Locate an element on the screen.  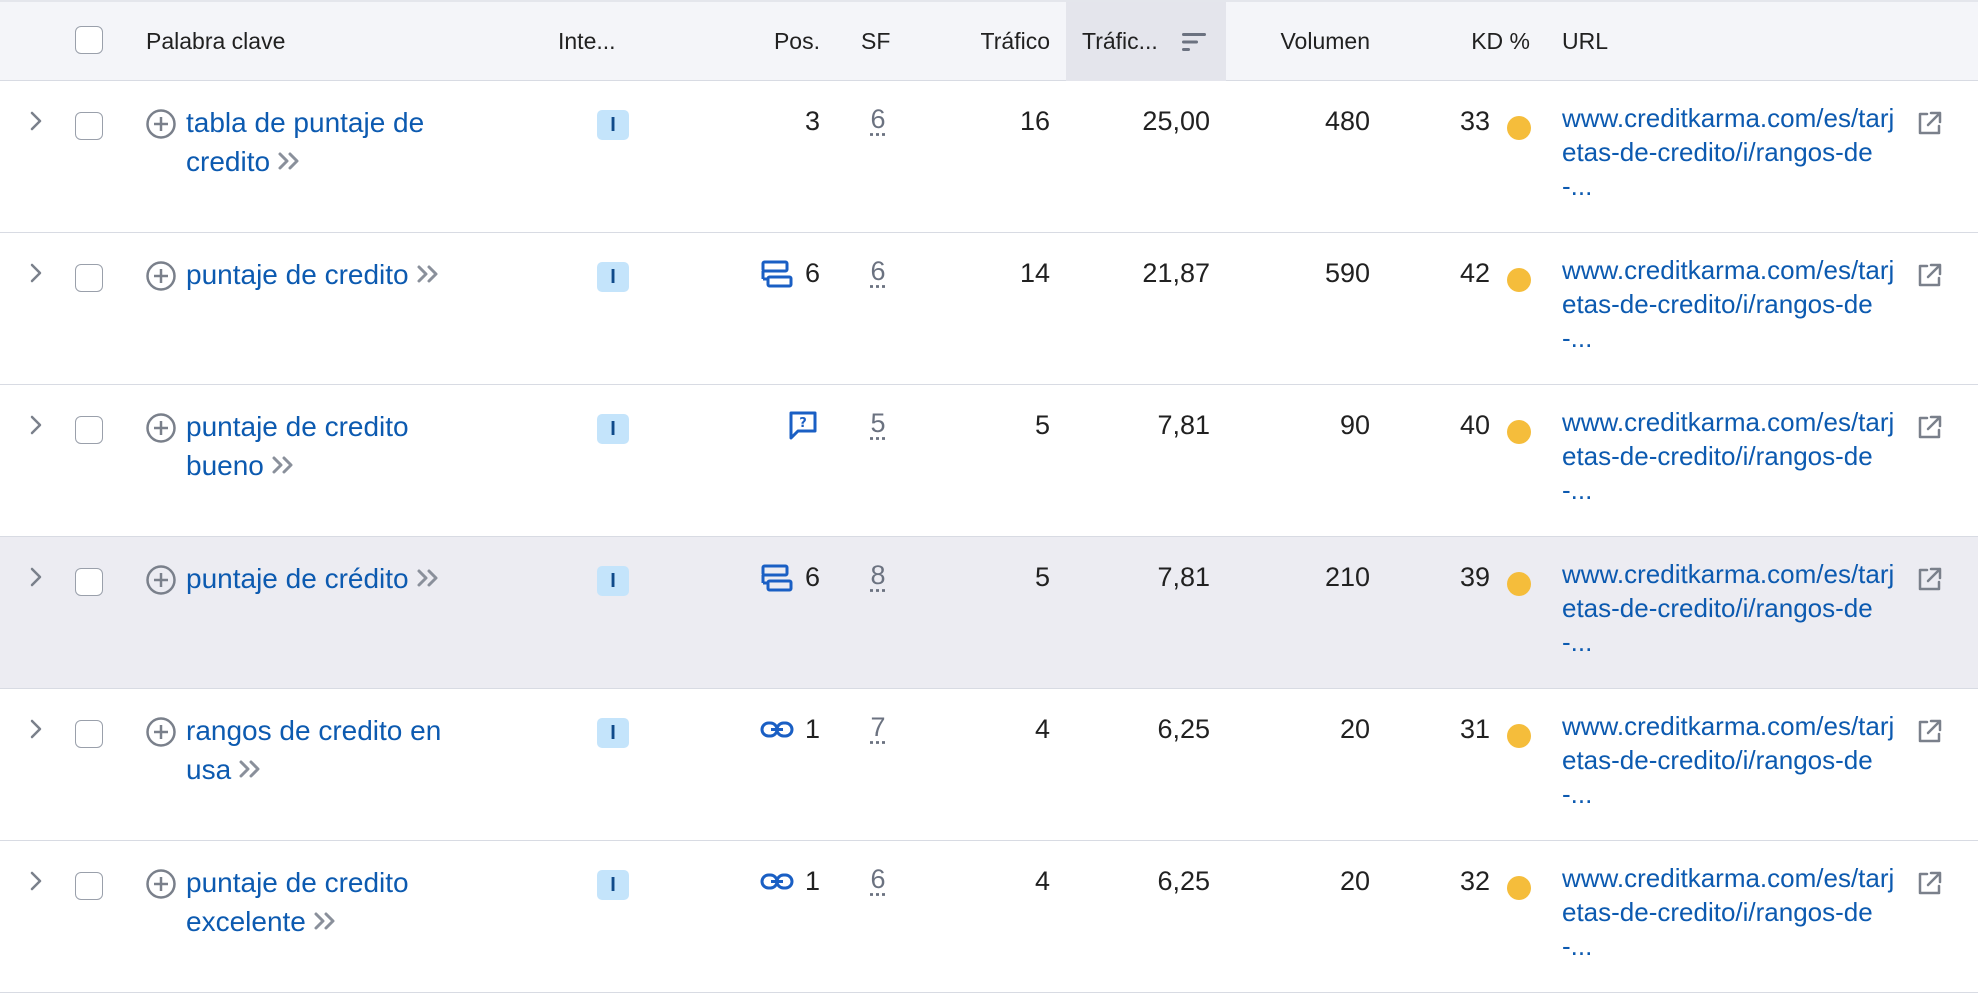
keyword-text: puntaje de crédito is located at coordinates (297, 578).